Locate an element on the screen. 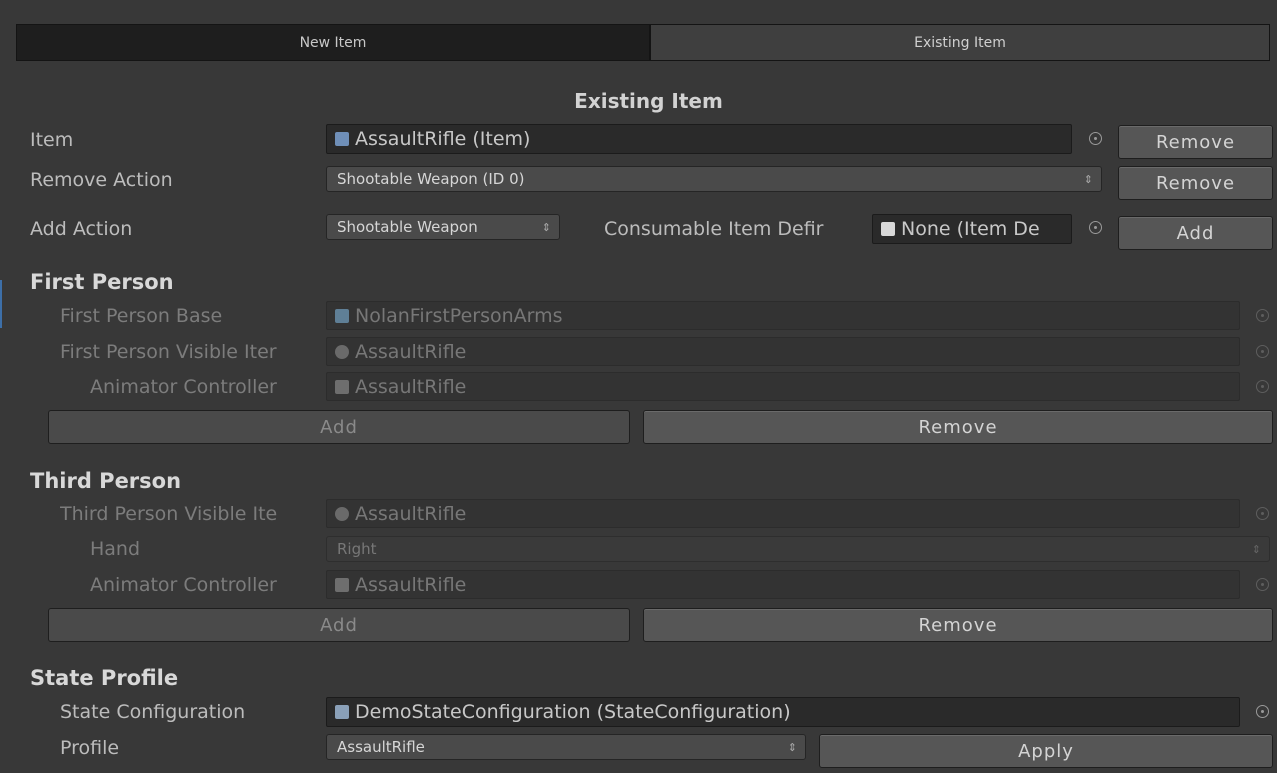  hand-label: Hand is located at coordinates (115, 549).